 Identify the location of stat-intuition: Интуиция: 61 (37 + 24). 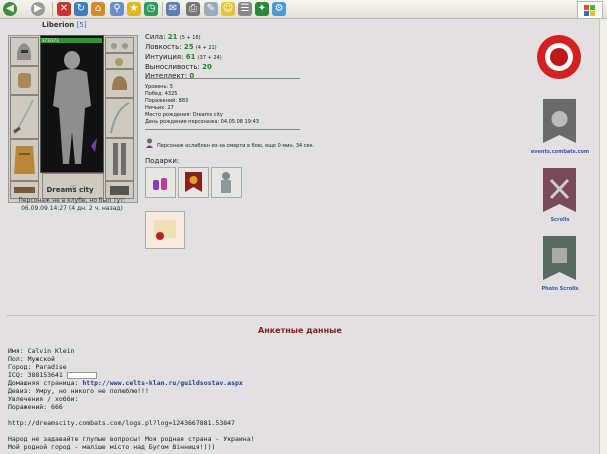
(183, 58).